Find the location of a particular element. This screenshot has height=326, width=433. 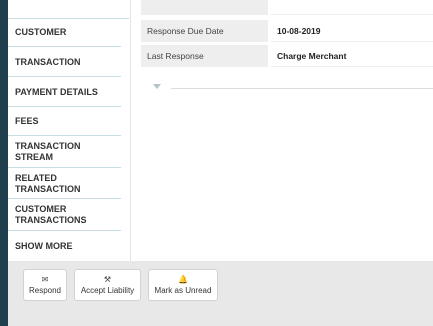

field-label is located at coordinates (204, 7).